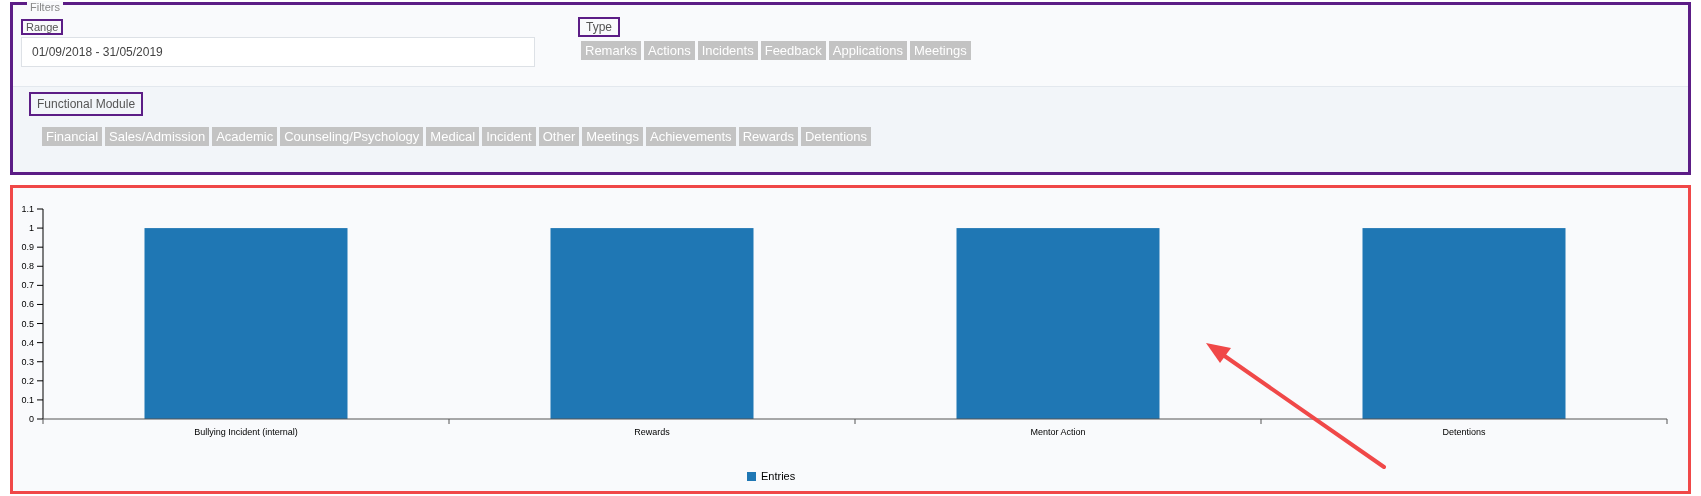 The width and height of the screenshot is (1701, 496). I want to click on module-tag: Meetings, so click(612, 136).